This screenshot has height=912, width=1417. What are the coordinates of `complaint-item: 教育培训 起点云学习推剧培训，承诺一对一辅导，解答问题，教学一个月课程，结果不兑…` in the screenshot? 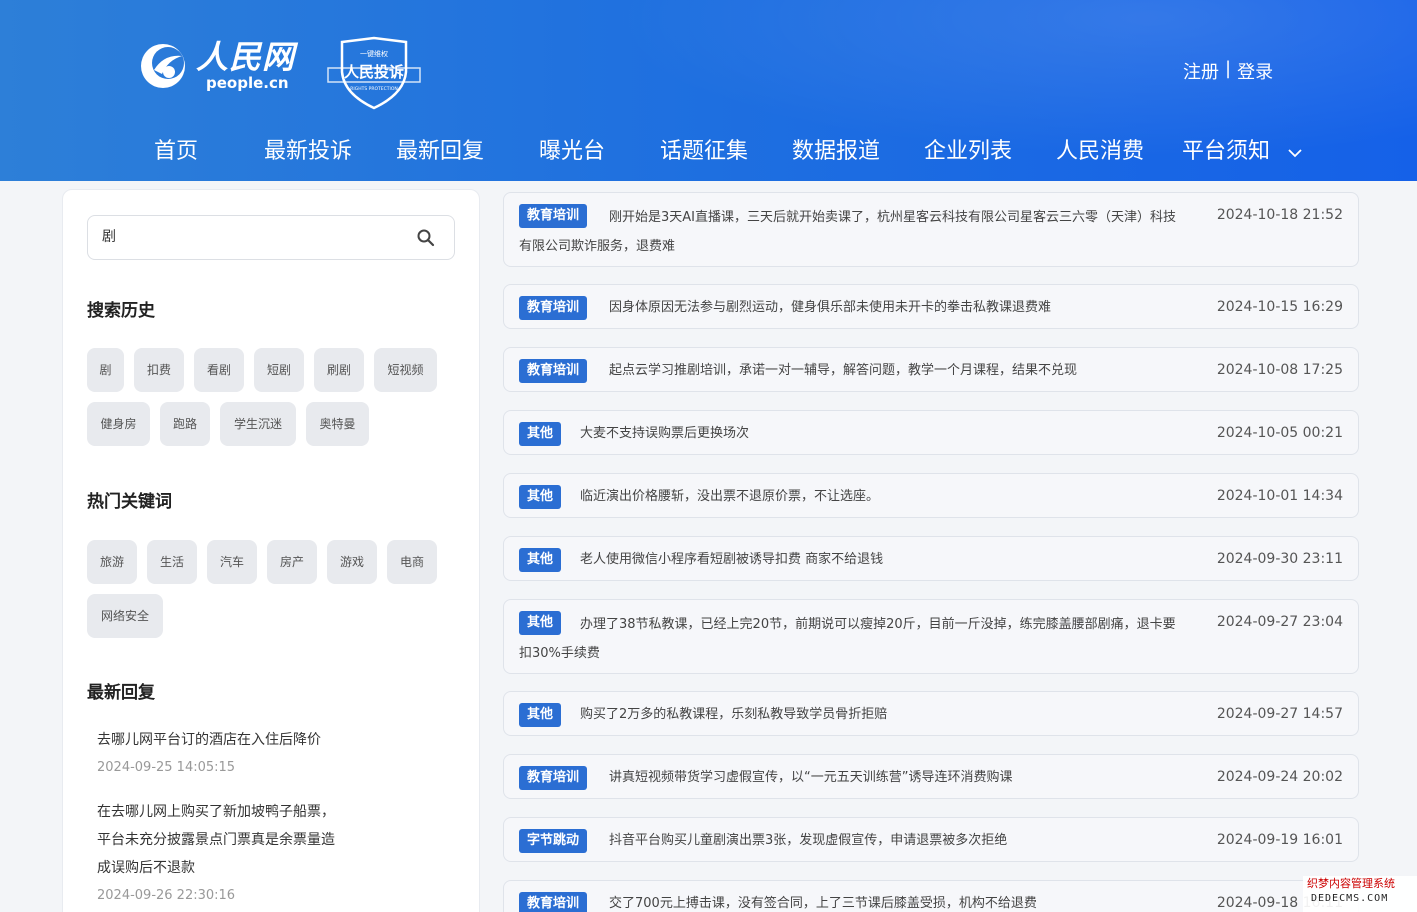 It's located at (931, 369).